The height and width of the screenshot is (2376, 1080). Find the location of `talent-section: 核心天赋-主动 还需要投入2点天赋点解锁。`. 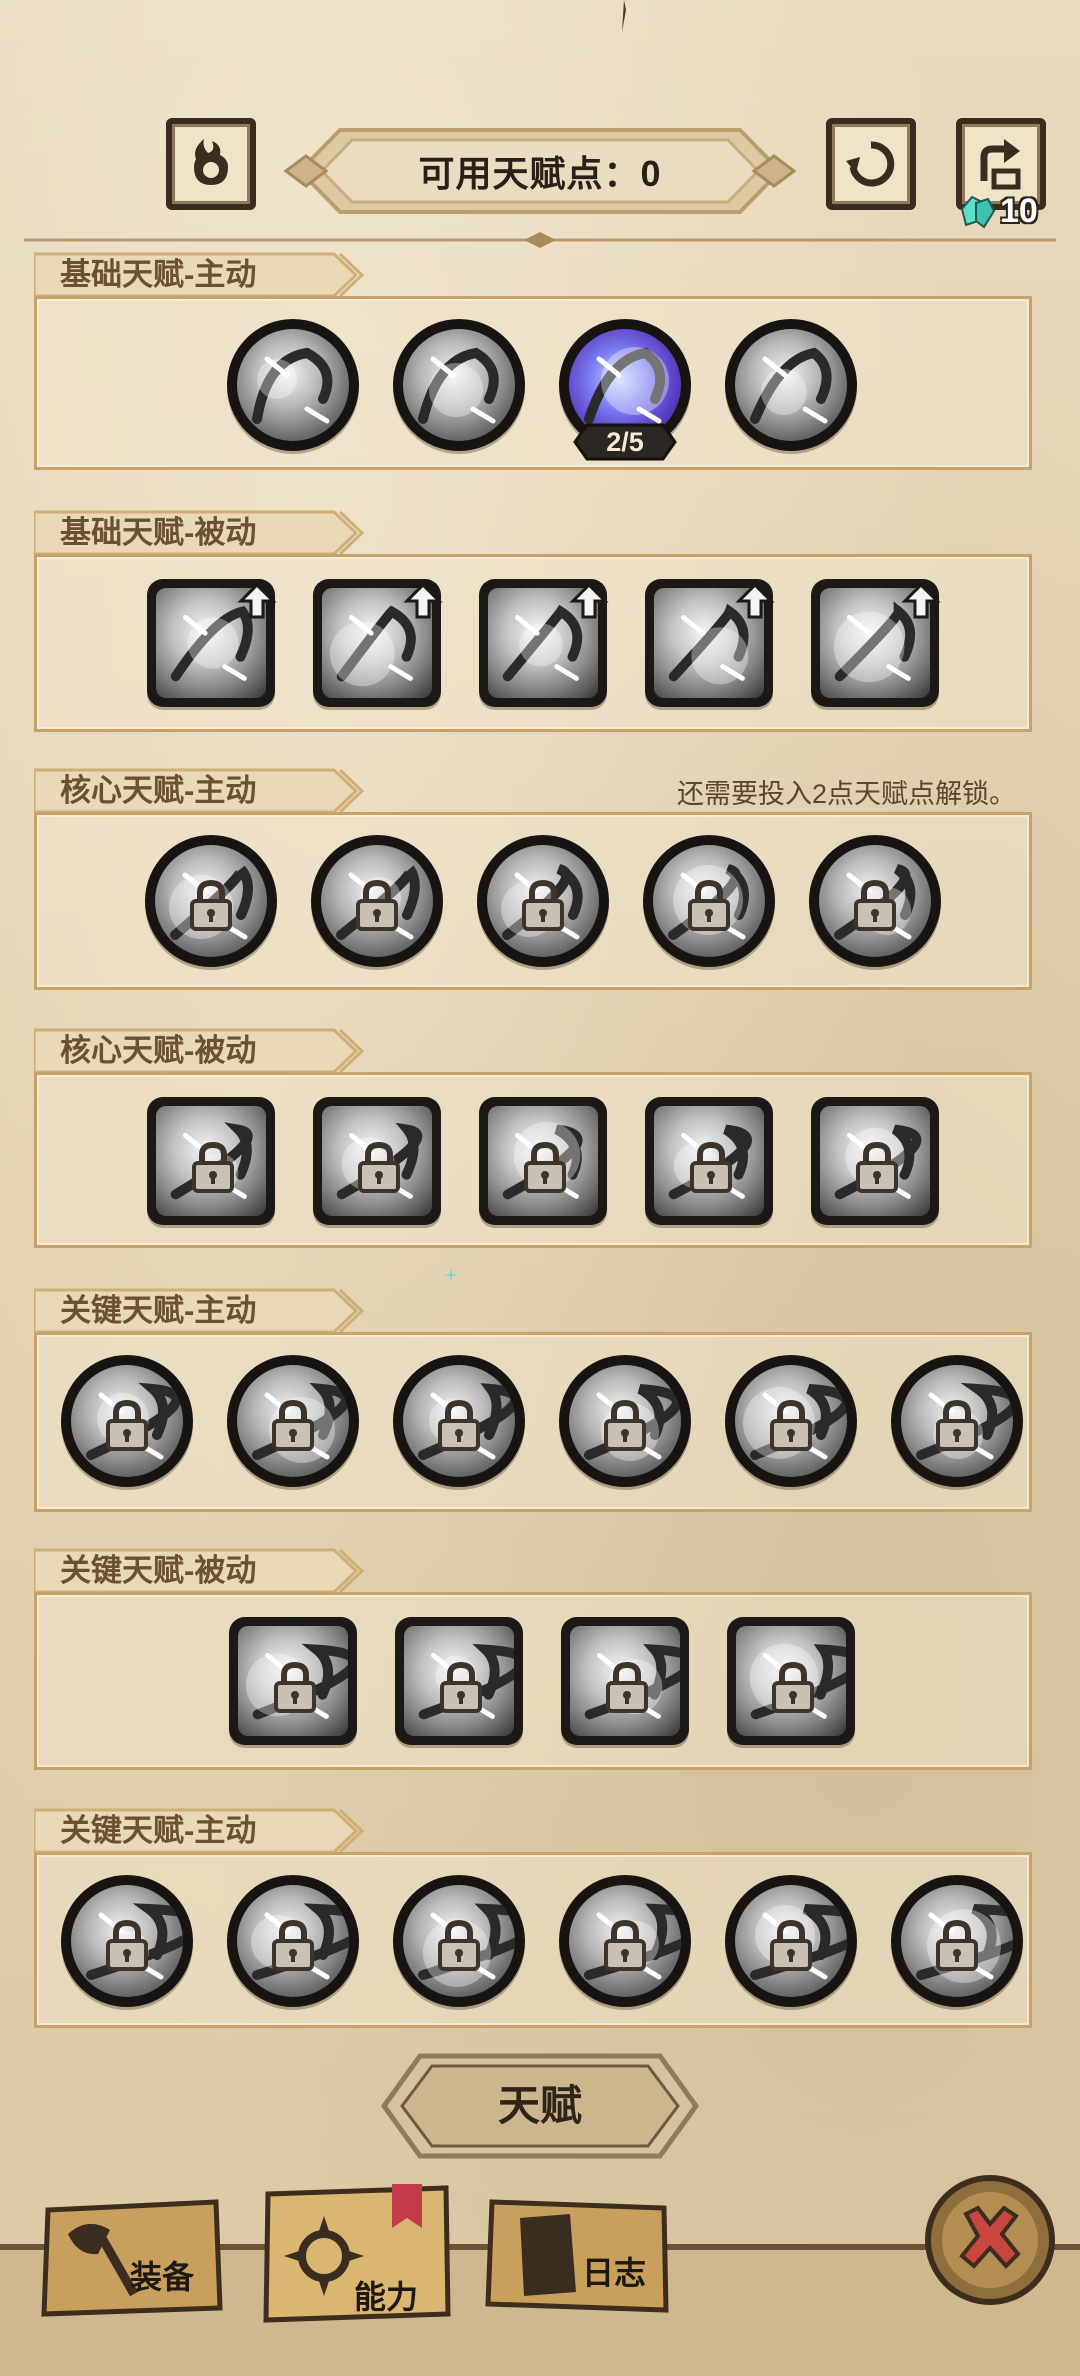

talent-section: 核心天赋-主动 还需要投入2点天赋点解锁。 is located at coordinates (533, 880).